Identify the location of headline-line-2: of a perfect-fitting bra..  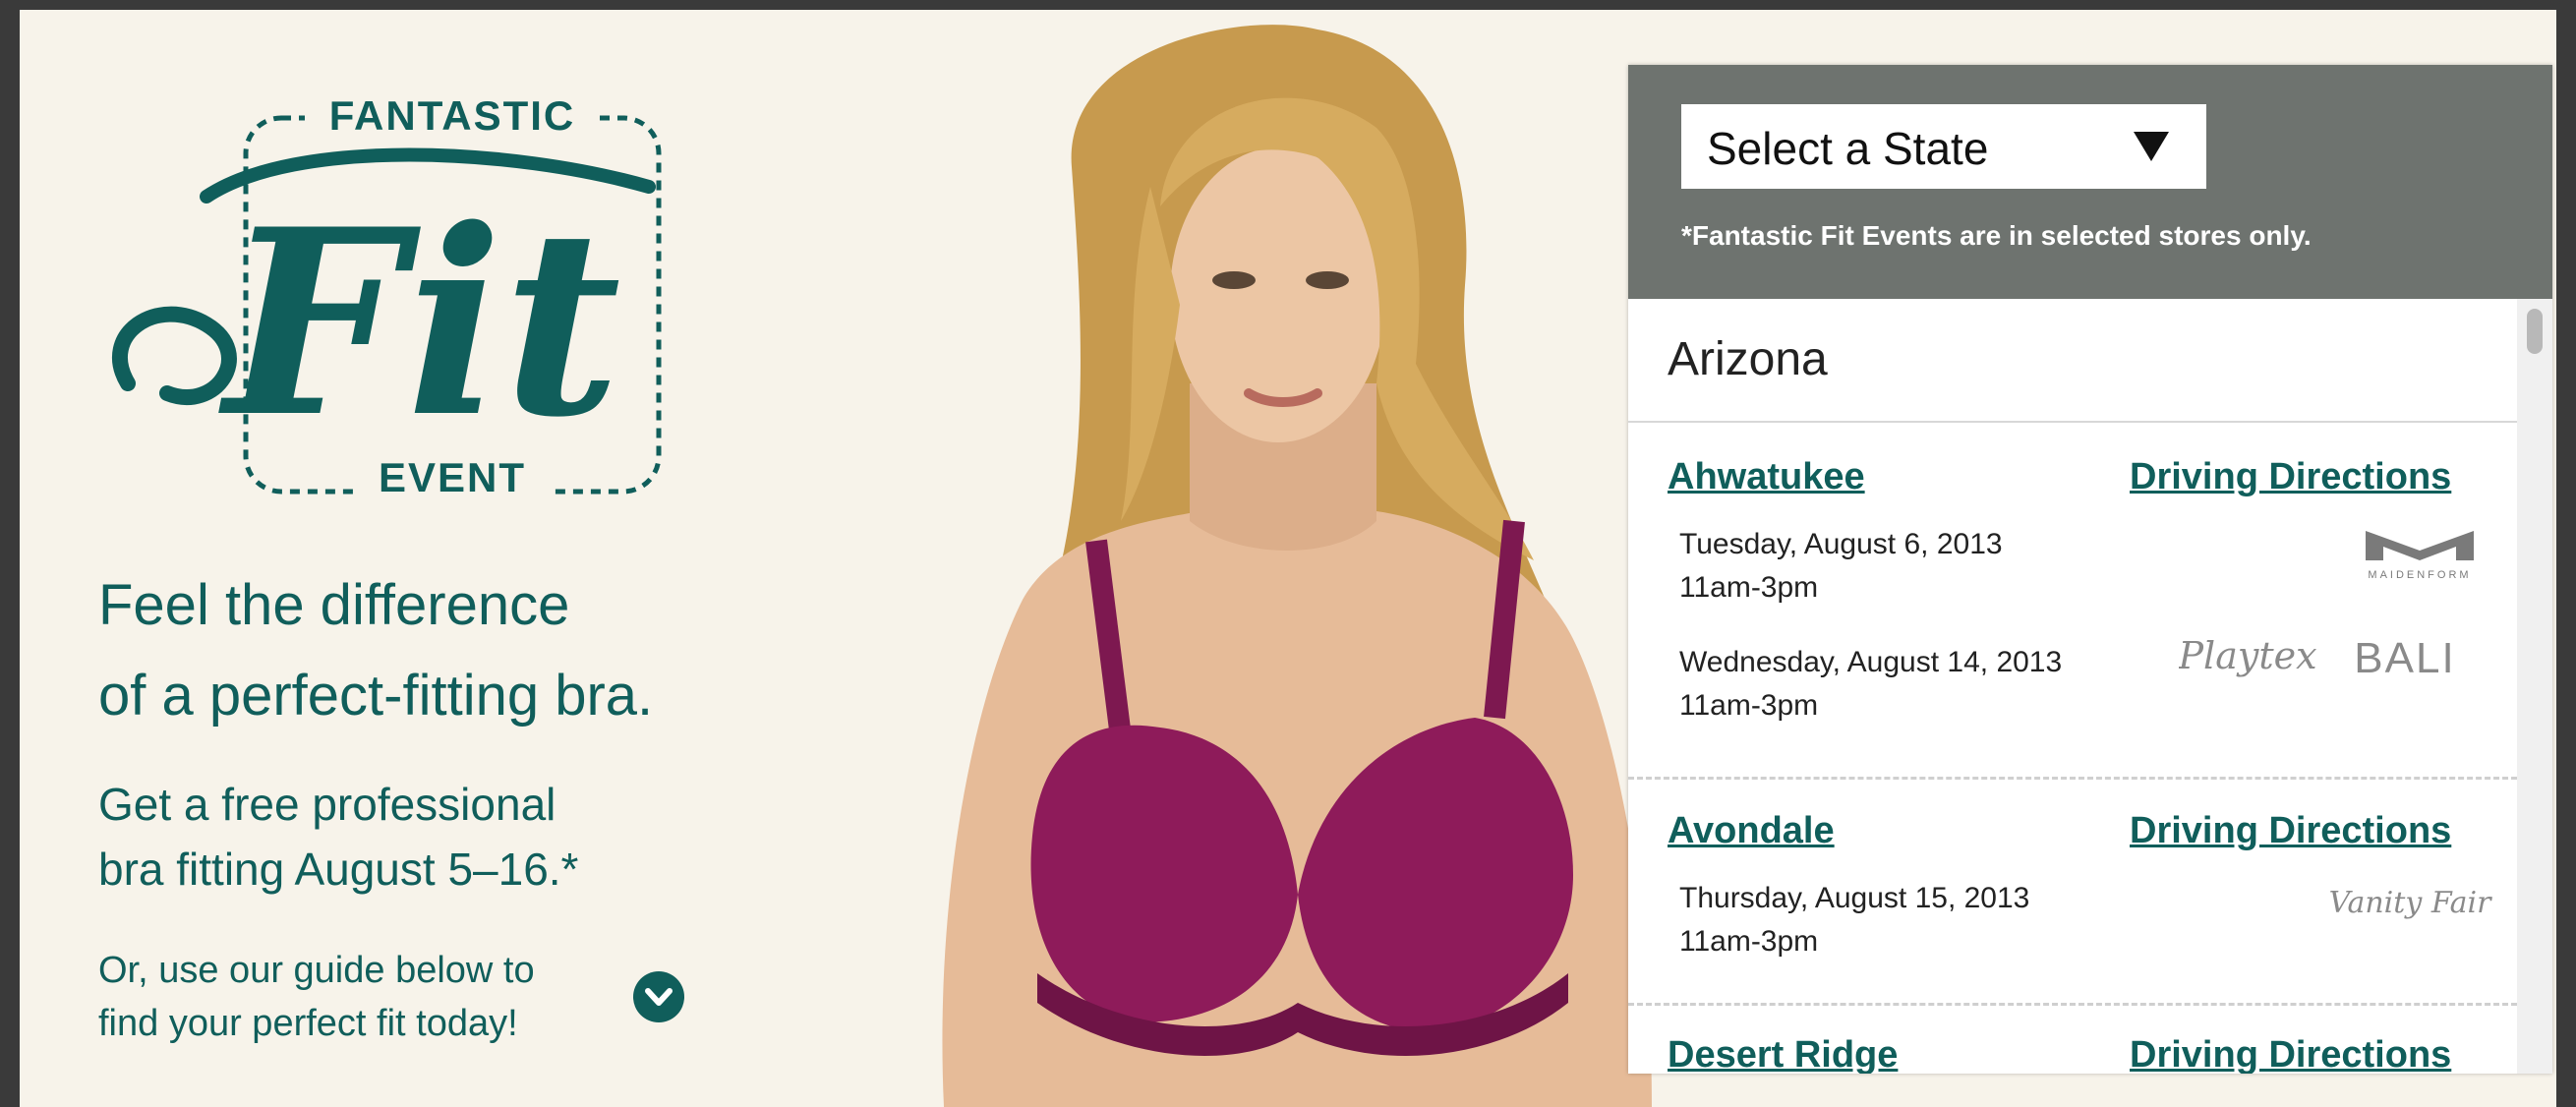
(376, 696).